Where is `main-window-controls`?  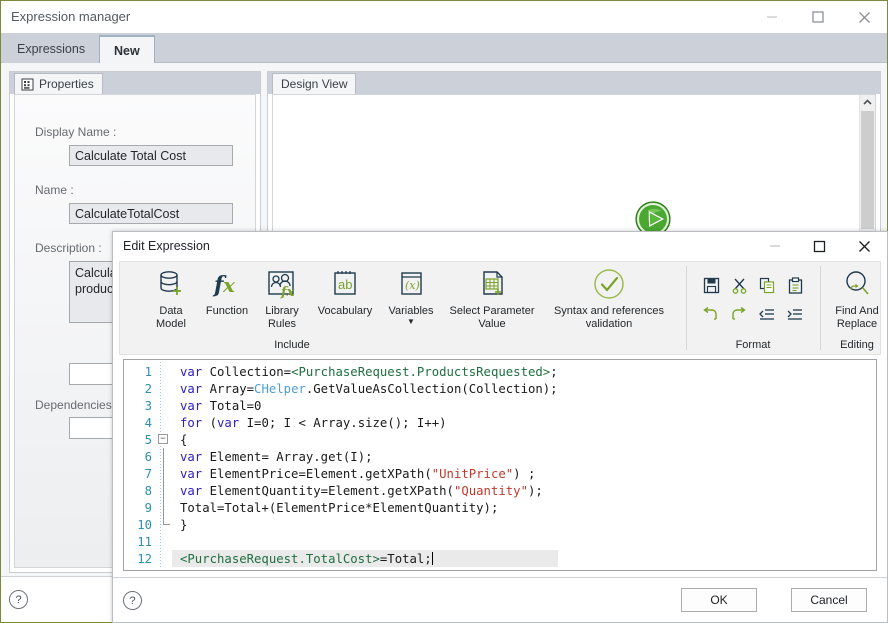 main-window-controls is located at coordinates (818, 17).